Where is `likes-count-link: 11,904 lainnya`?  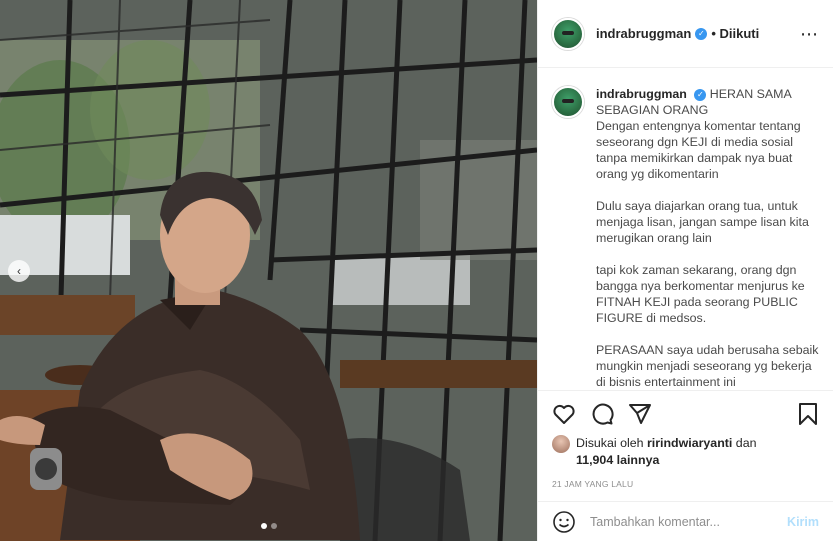 likes-count-link: 11,904 lainnya is located at coordinates (617, 460).